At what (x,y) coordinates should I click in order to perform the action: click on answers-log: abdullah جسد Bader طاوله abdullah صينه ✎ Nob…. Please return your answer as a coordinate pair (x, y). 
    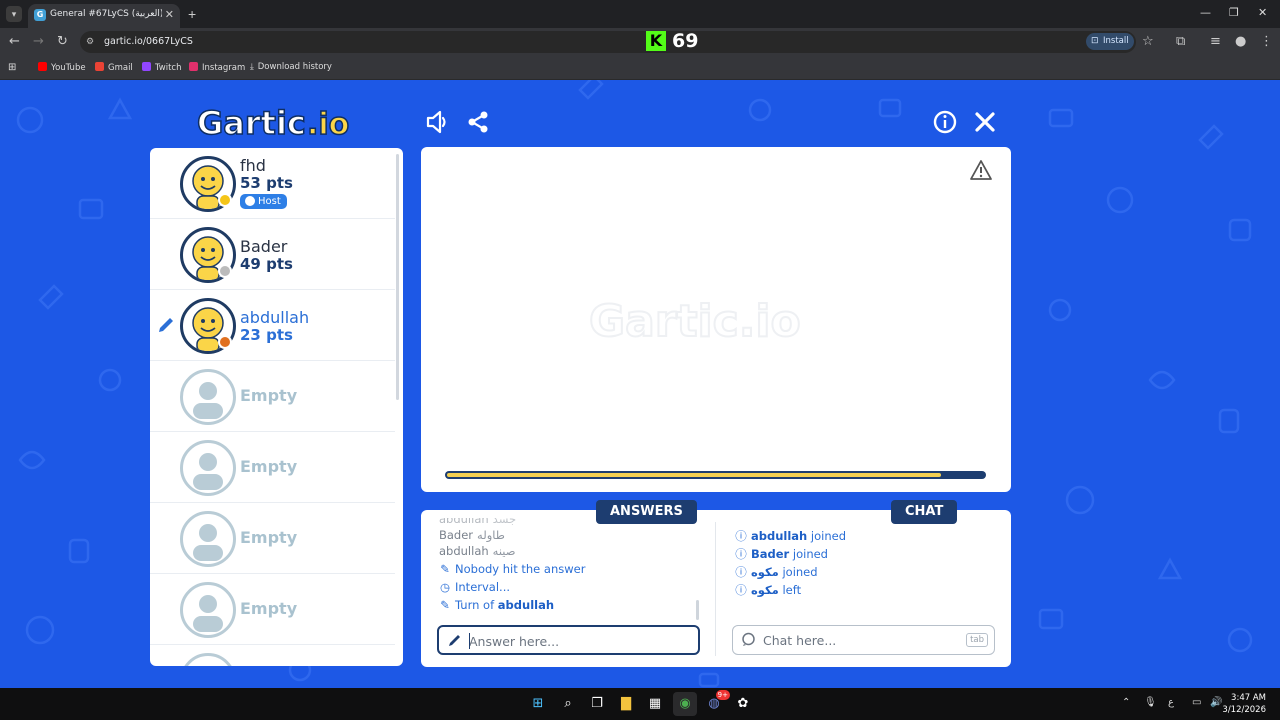
    Looking at the image, I should click on (569, 570).